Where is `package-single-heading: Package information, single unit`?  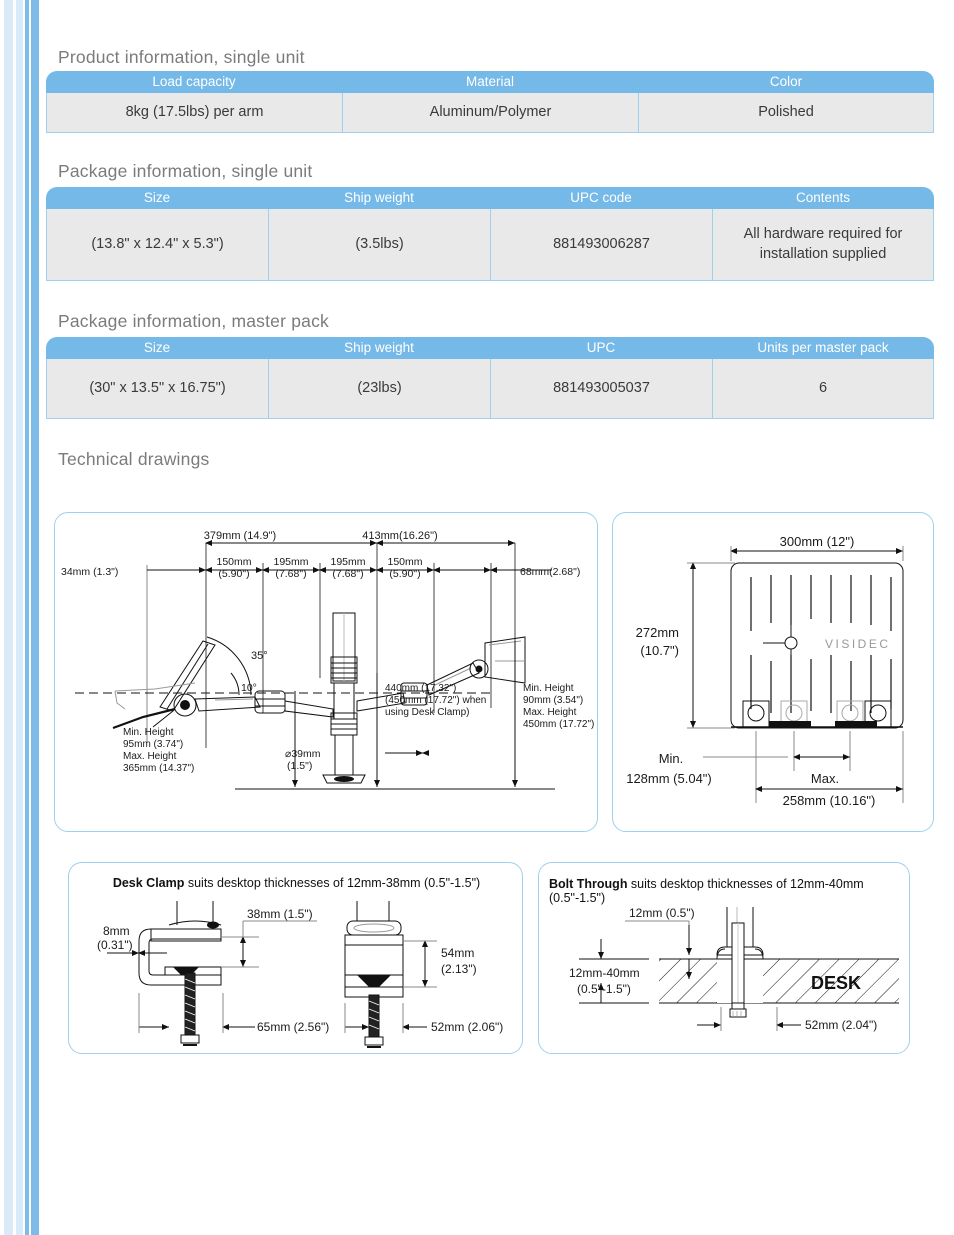 package-single-heading: Package information, single unit is located at coordinates (185, 171).